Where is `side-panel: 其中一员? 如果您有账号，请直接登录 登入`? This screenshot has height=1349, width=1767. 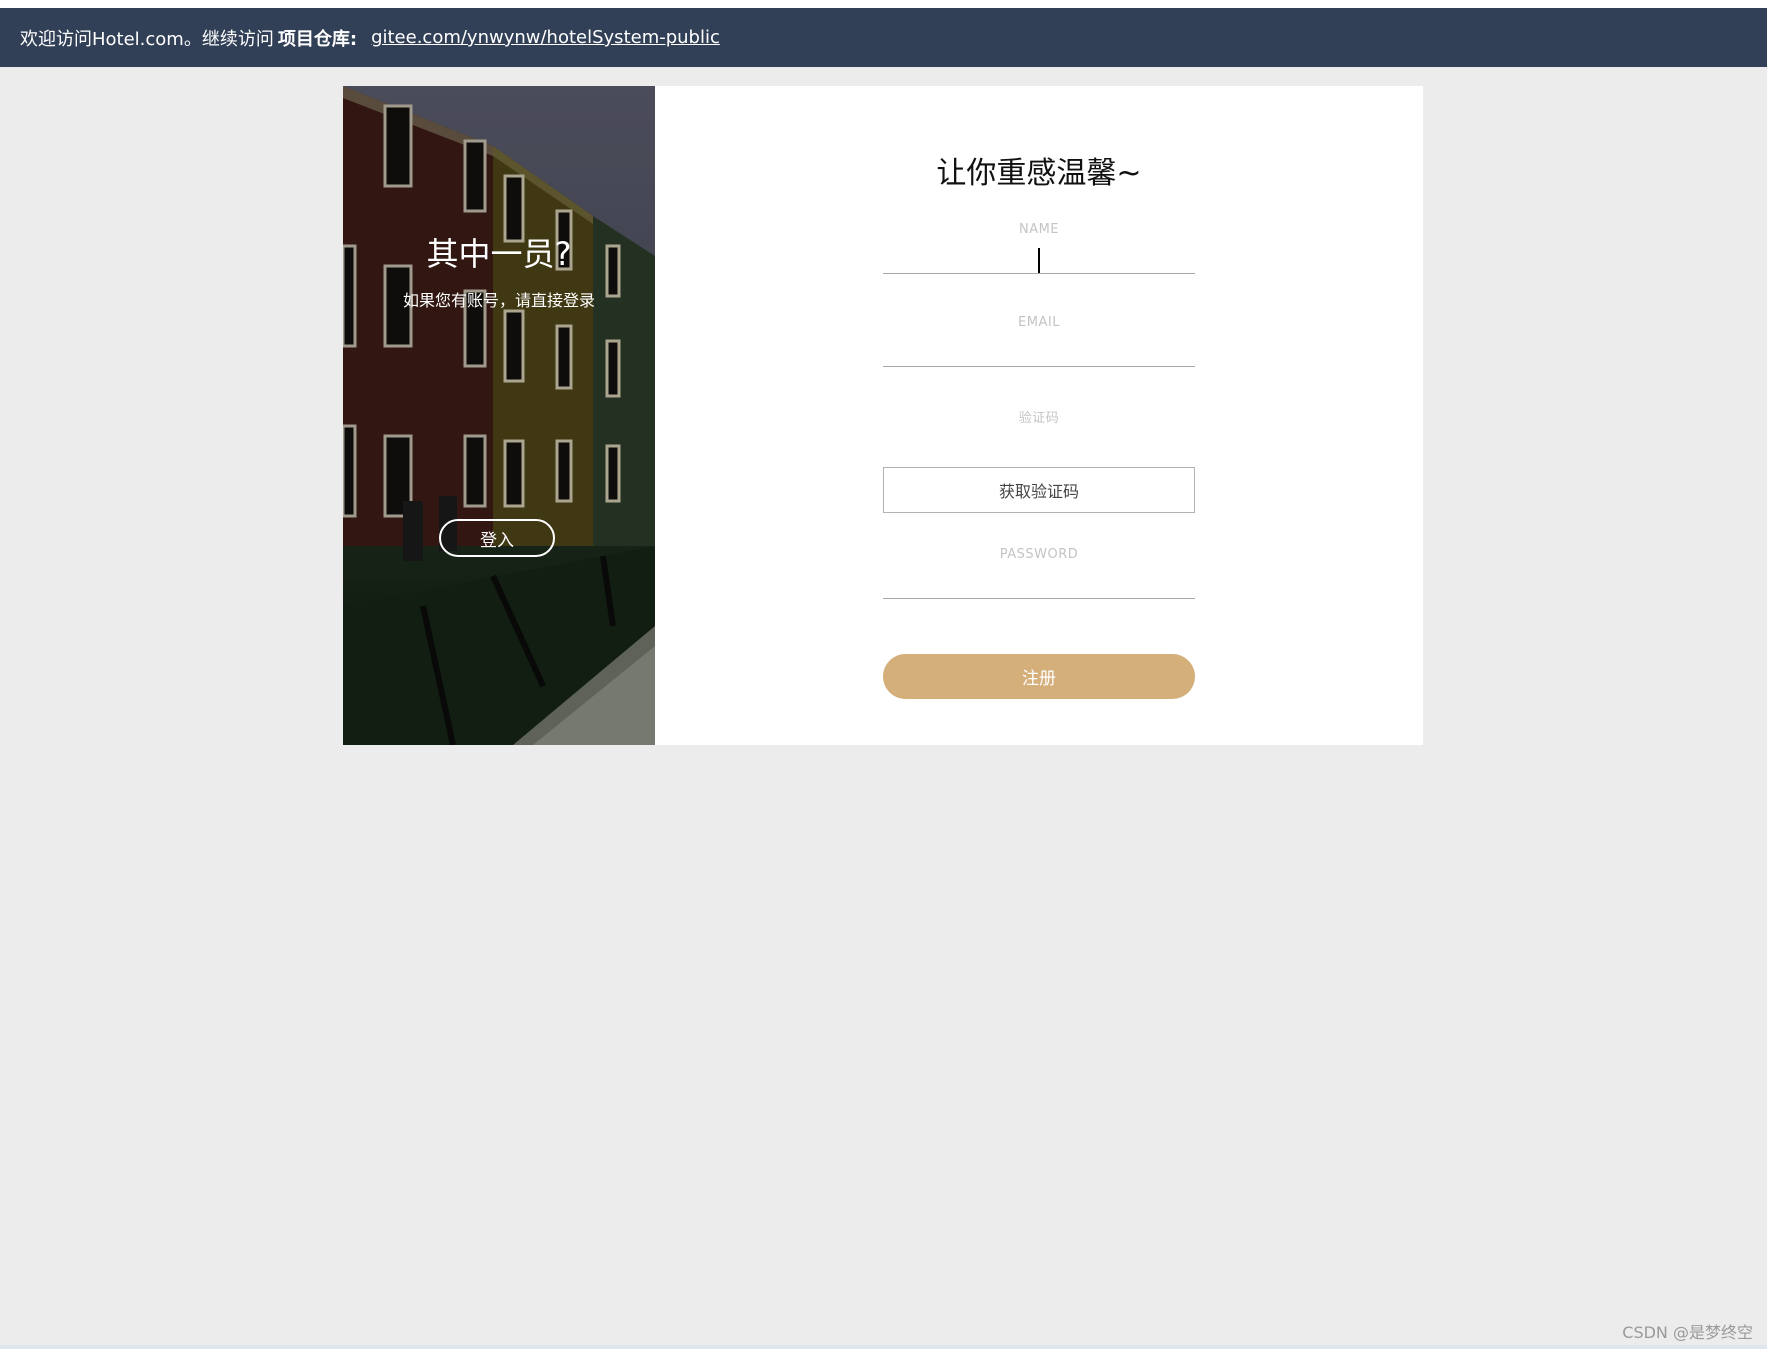
side-panel: 其中一员? 如果您有账号，请直接登录 登入 is located at coordinates (499, 415).